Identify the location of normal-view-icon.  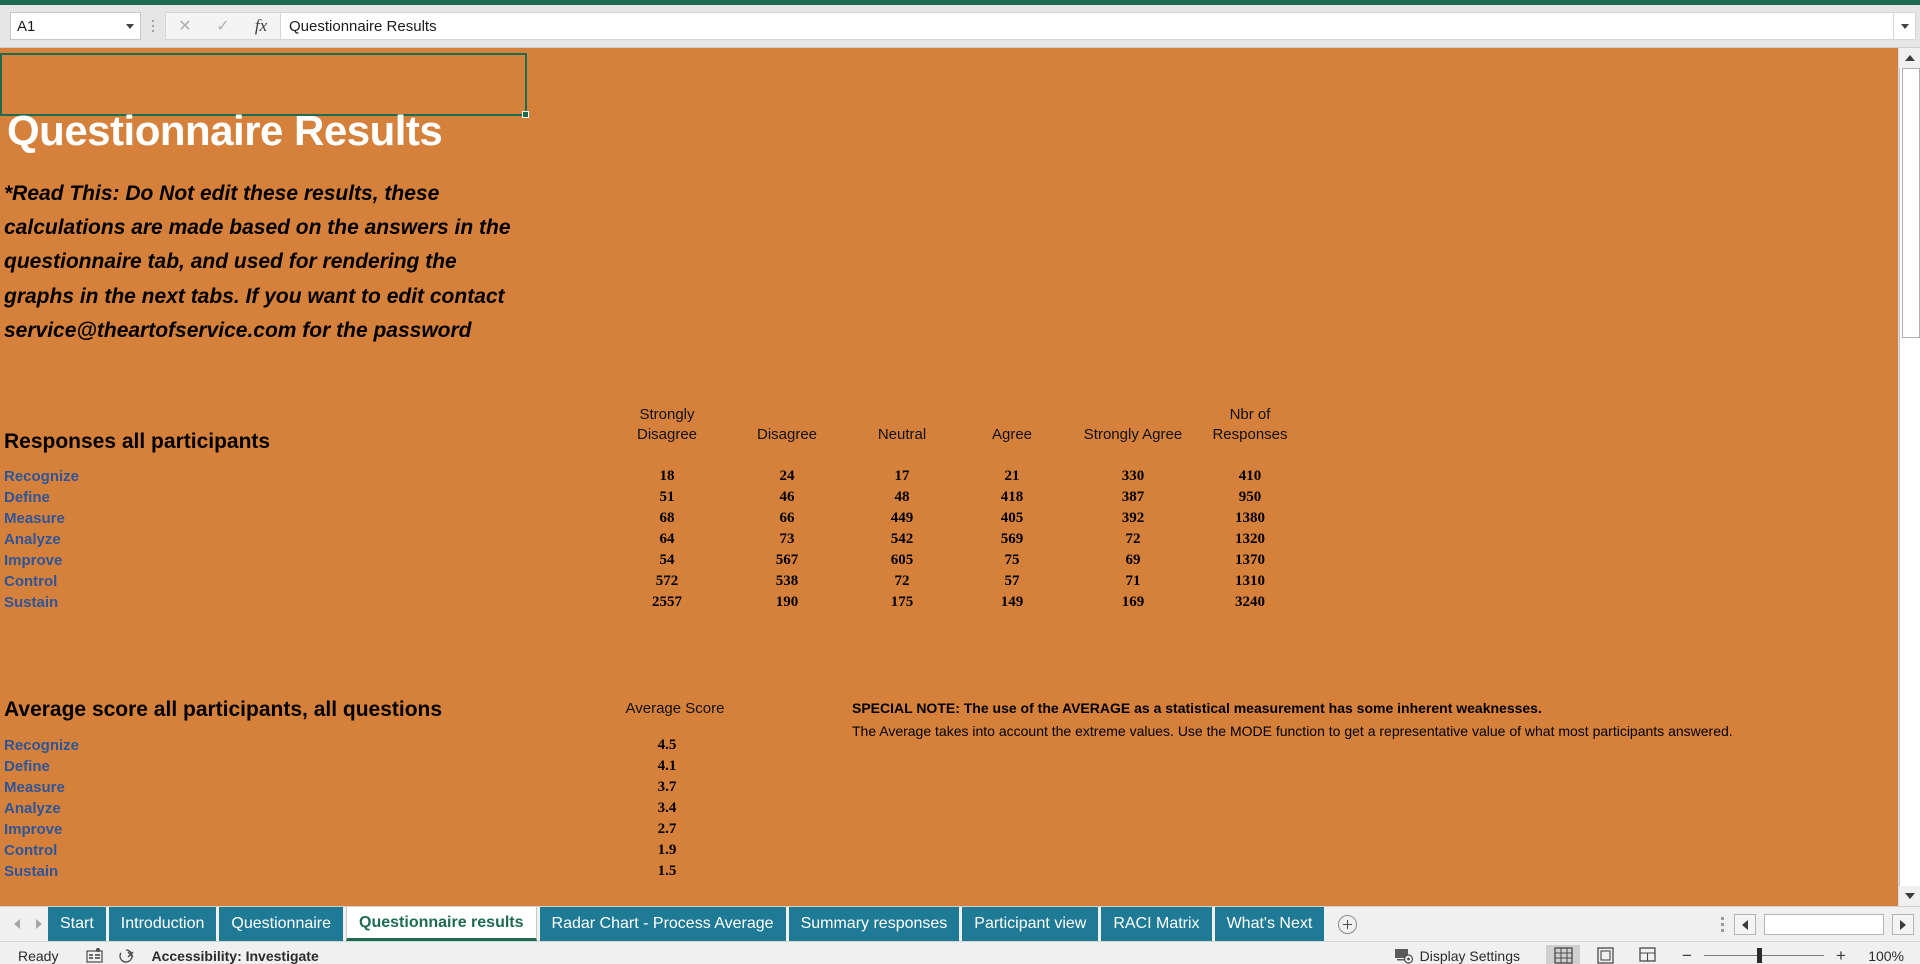
(1563, 954).